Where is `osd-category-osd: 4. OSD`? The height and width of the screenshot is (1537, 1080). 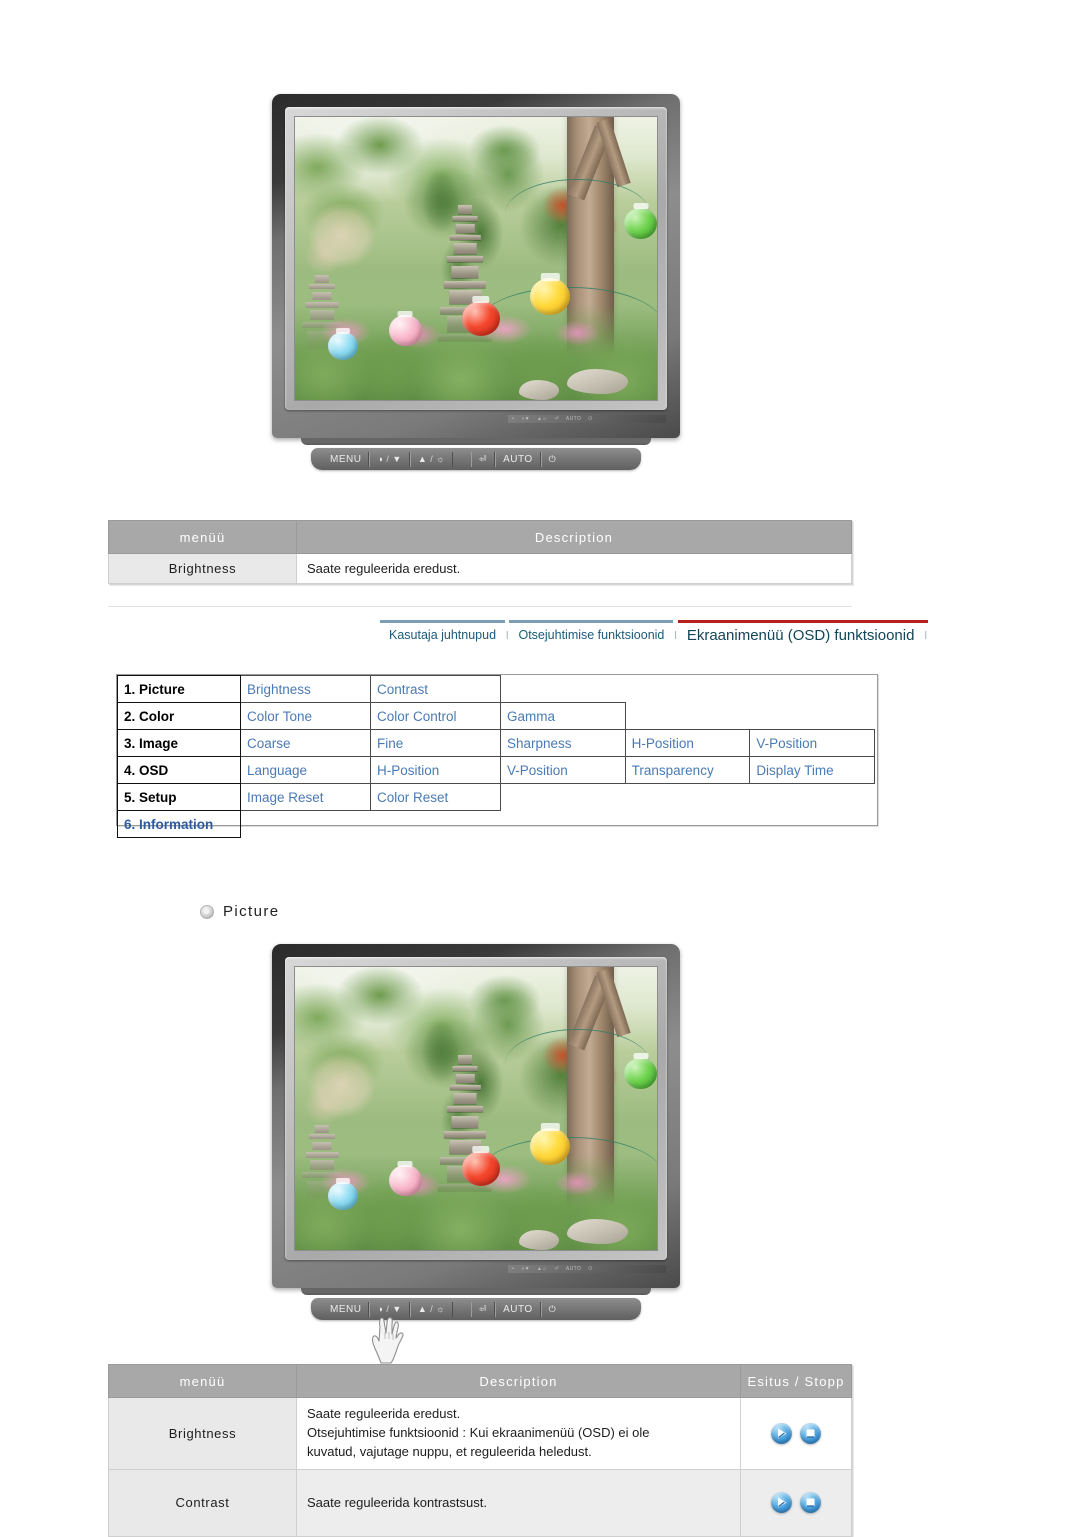 osd-category-osd: 4. OSD is located at coordinates (179, 770).